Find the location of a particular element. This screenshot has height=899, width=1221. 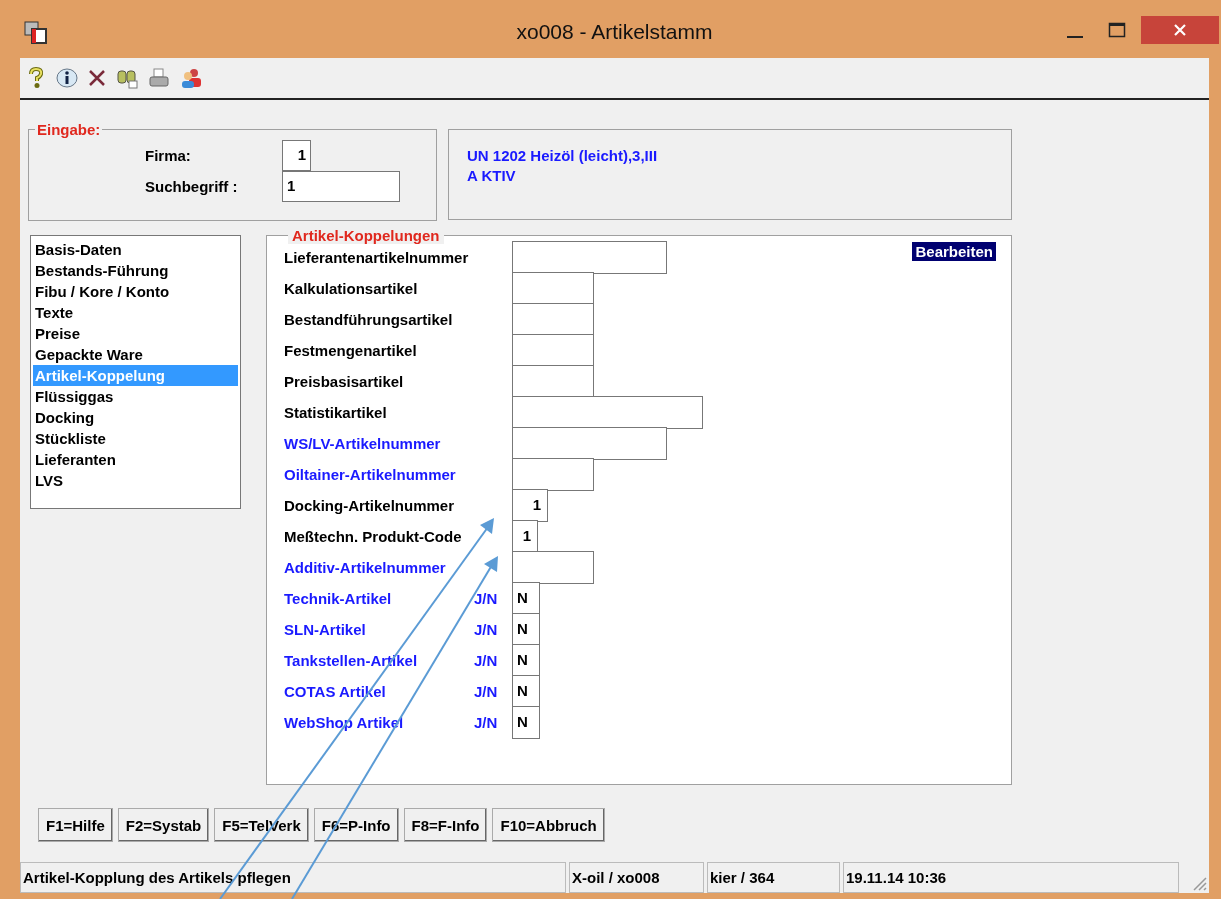

group-title: Artikel-Koppelungen is located at coordinates (366, 235).